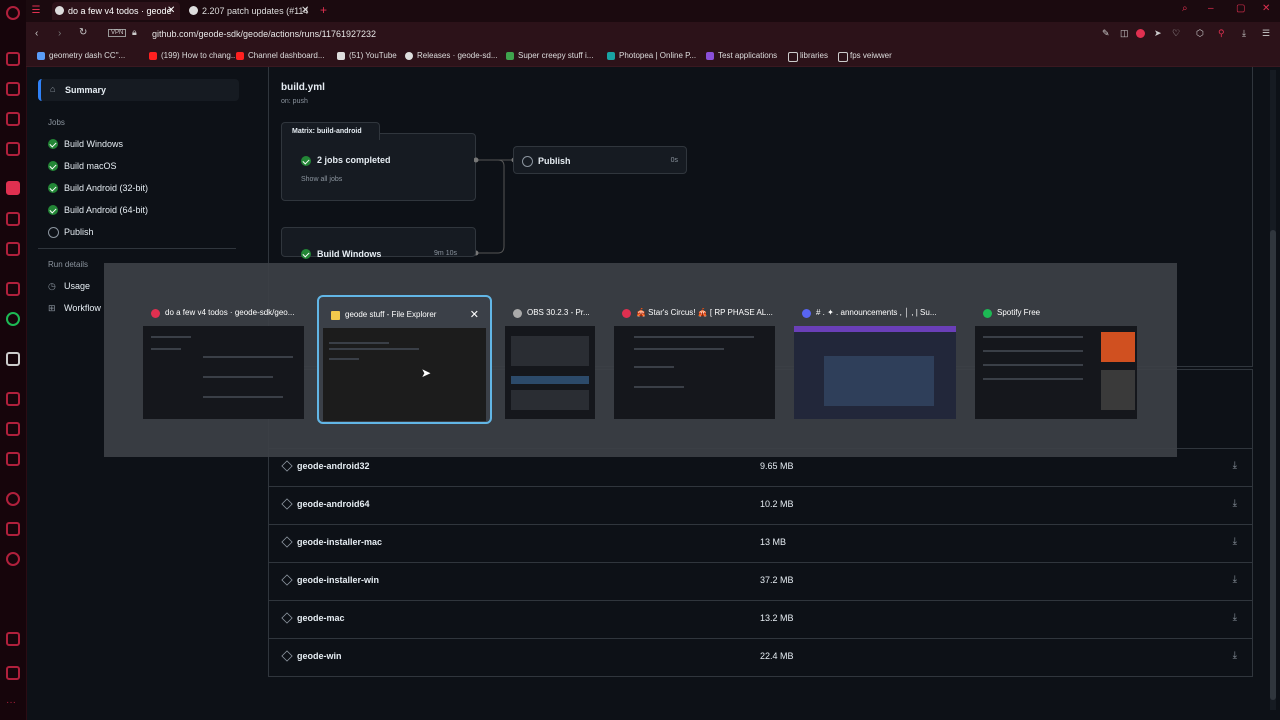 This screenshot has width=1280, height=720. What do you see at coordinates (760, 619) in the screenshot?
I see `artifact-row: geode-mac 13.2 MB ⤓` at bounding box center [760, 619].